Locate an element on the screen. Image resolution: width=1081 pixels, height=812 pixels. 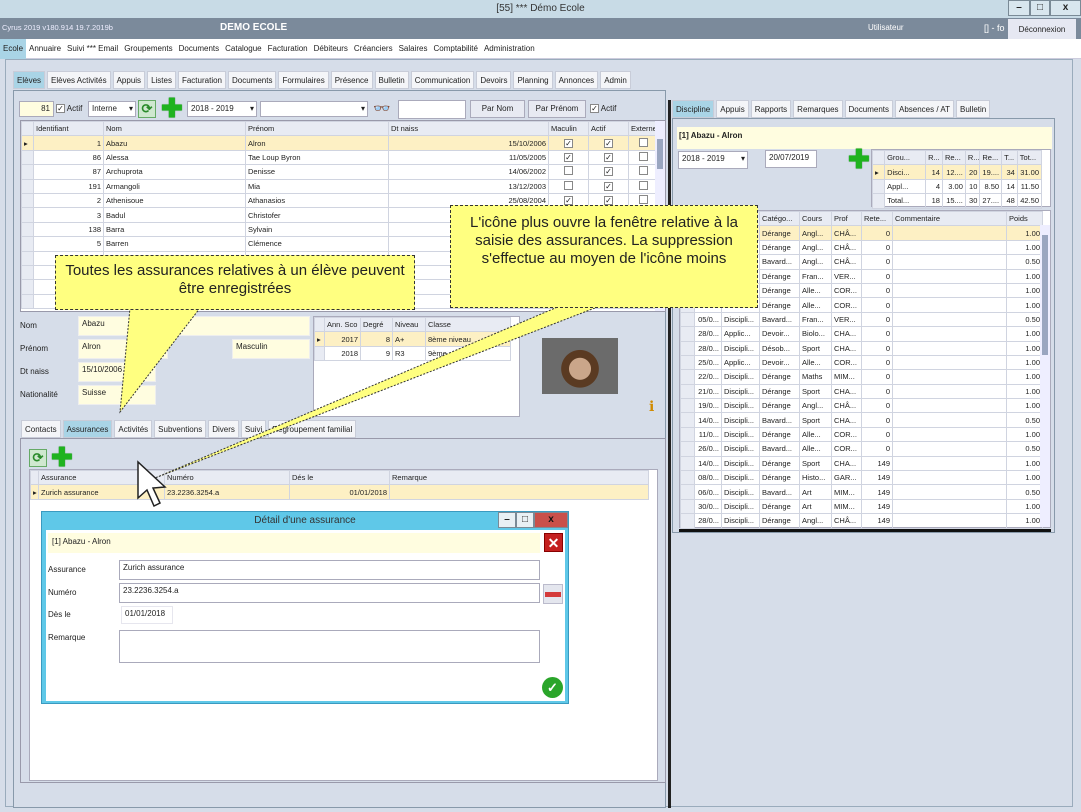
callout-pointers is located at coordinates (360, 406).